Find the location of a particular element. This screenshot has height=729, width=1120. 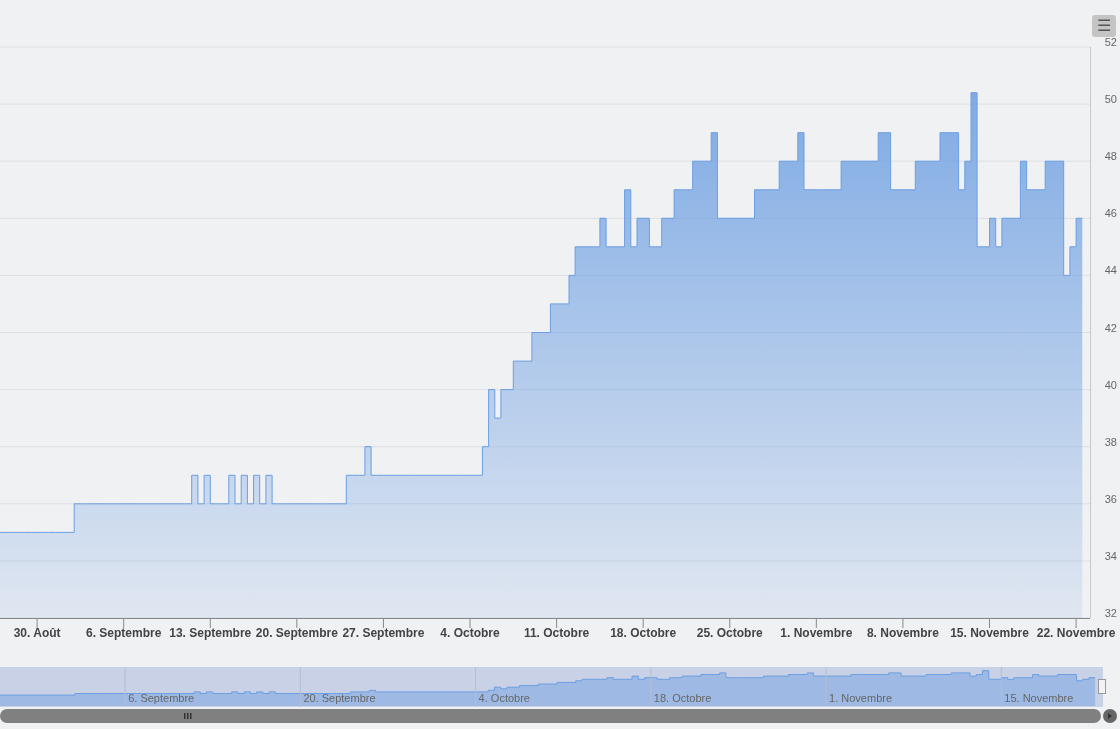

y-axis-label: 36 is located at coordinates (1110, 498).